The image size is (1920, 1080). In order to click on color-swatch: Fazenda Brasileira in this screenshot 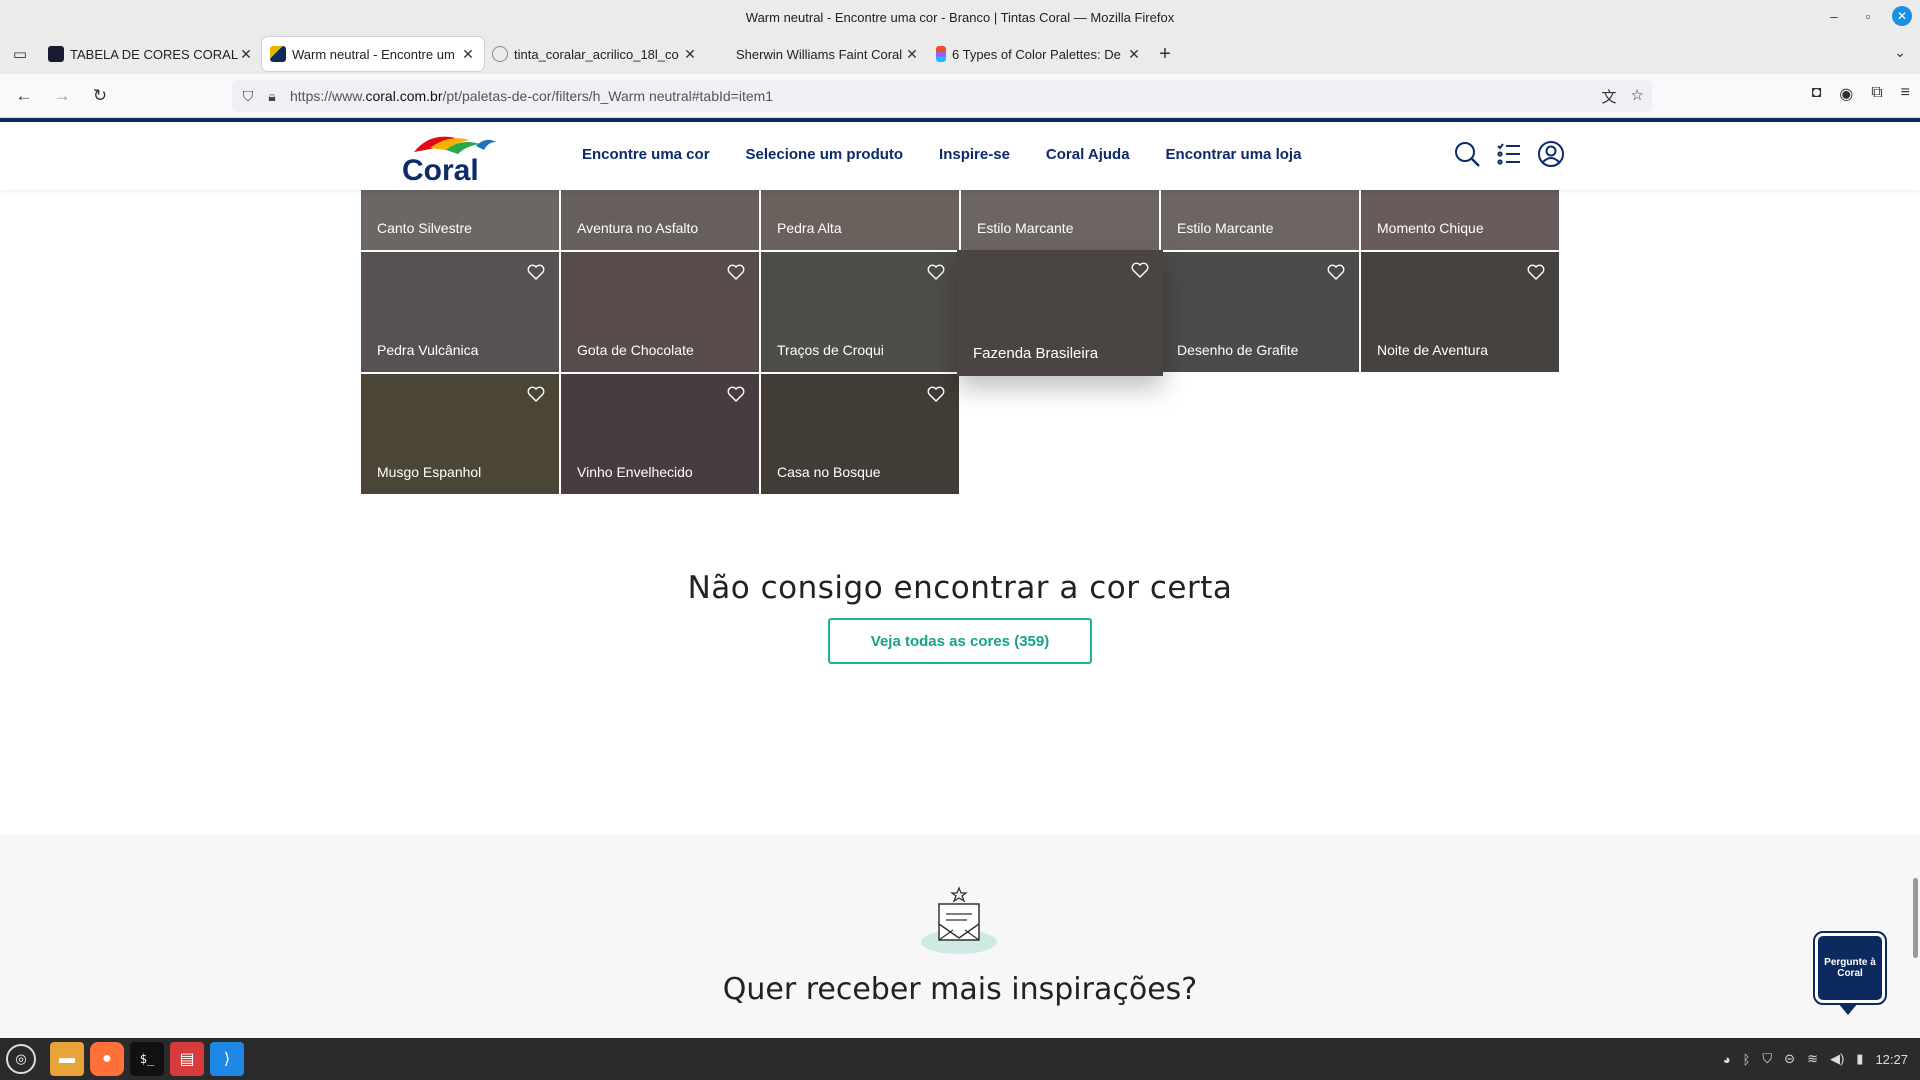, I will do `click(1060, 313)`.